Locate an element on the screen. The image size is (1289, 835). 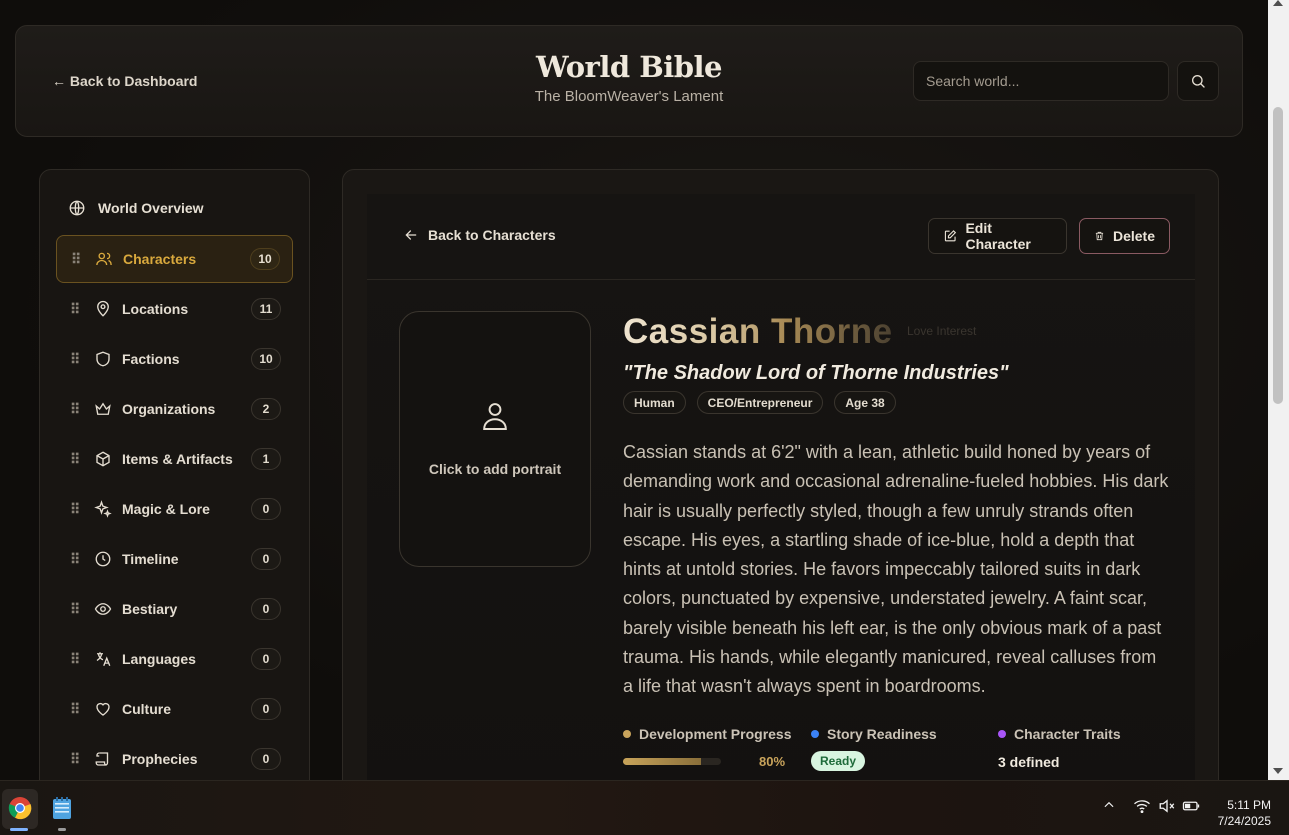
delete-button: Delete is located at coordinates (1124, 236).